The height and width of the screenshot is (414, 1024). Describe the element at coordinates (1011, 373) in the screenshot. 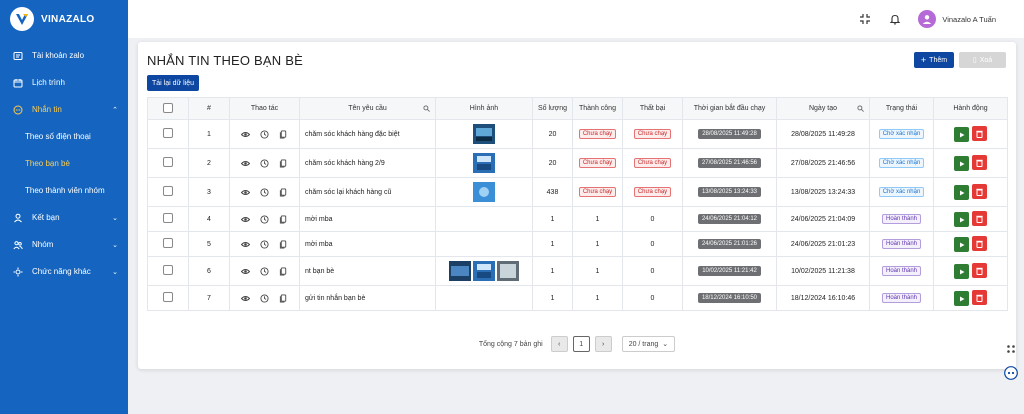

I see `chatbot-icon` at that location.